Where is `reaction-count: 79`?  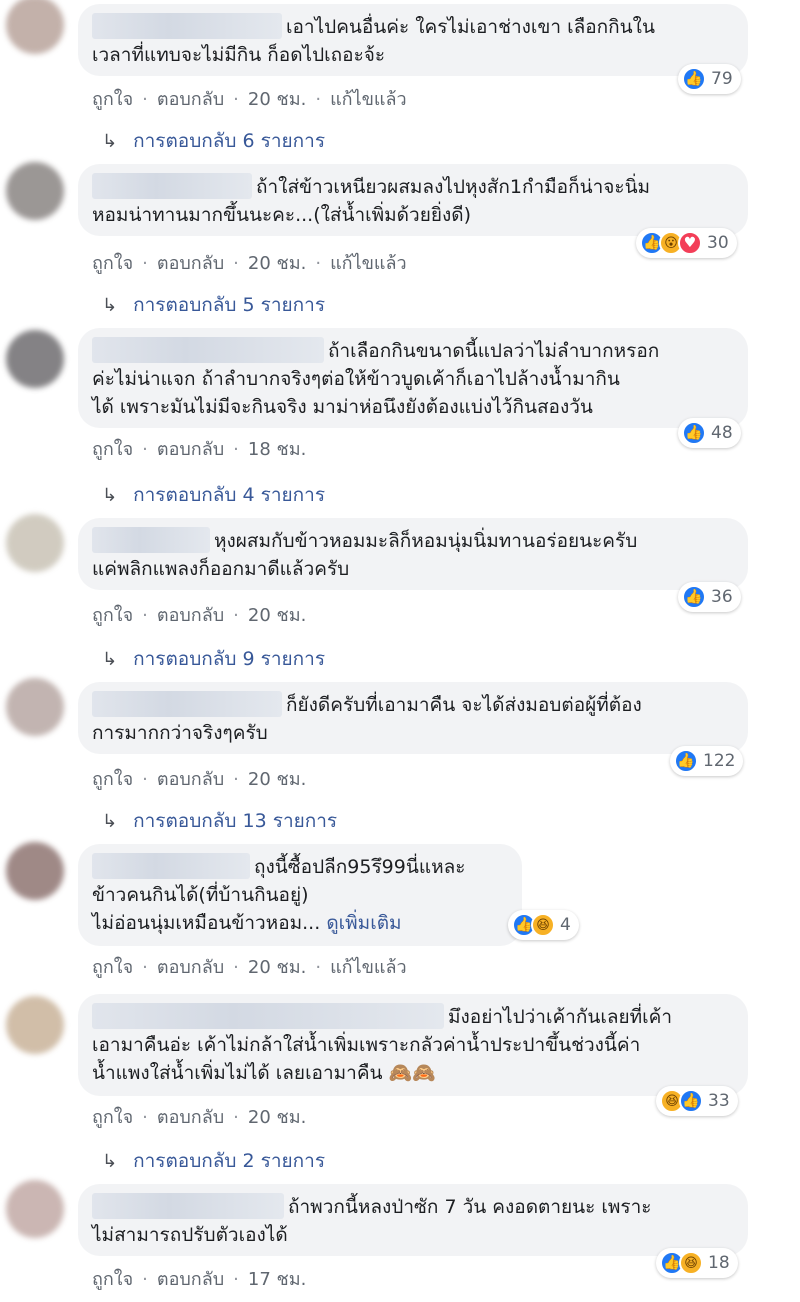 reaction-count: 79 is located at coordinates (722, 79).